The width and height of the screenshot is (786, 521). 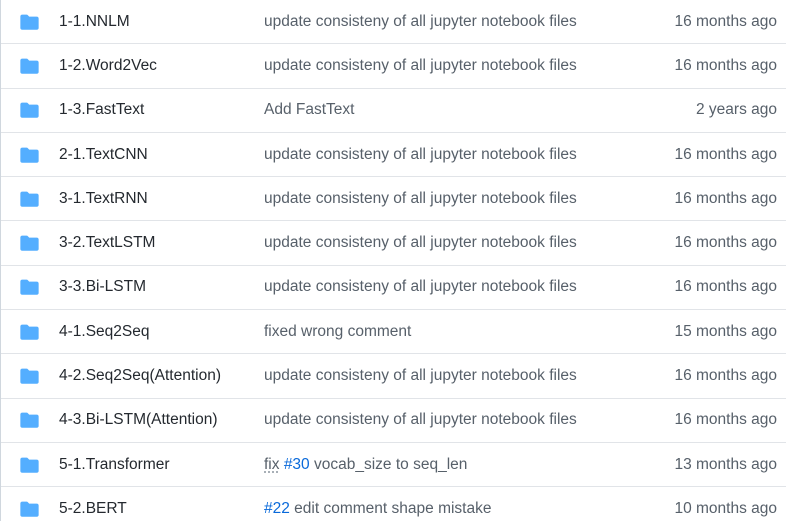 What do you see at coordinates (725, 332) in the screenshot?
I see `commit-age: 15 months ago` at bounding box center [725, 332].